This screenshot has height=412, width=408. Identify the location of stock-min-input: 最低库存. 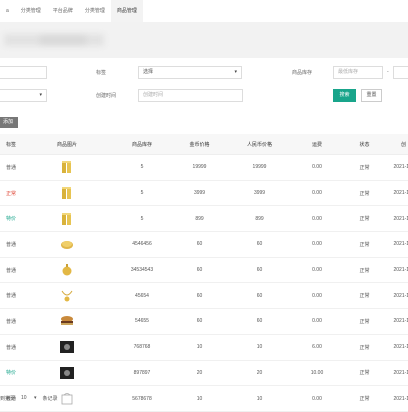
(358, 72).